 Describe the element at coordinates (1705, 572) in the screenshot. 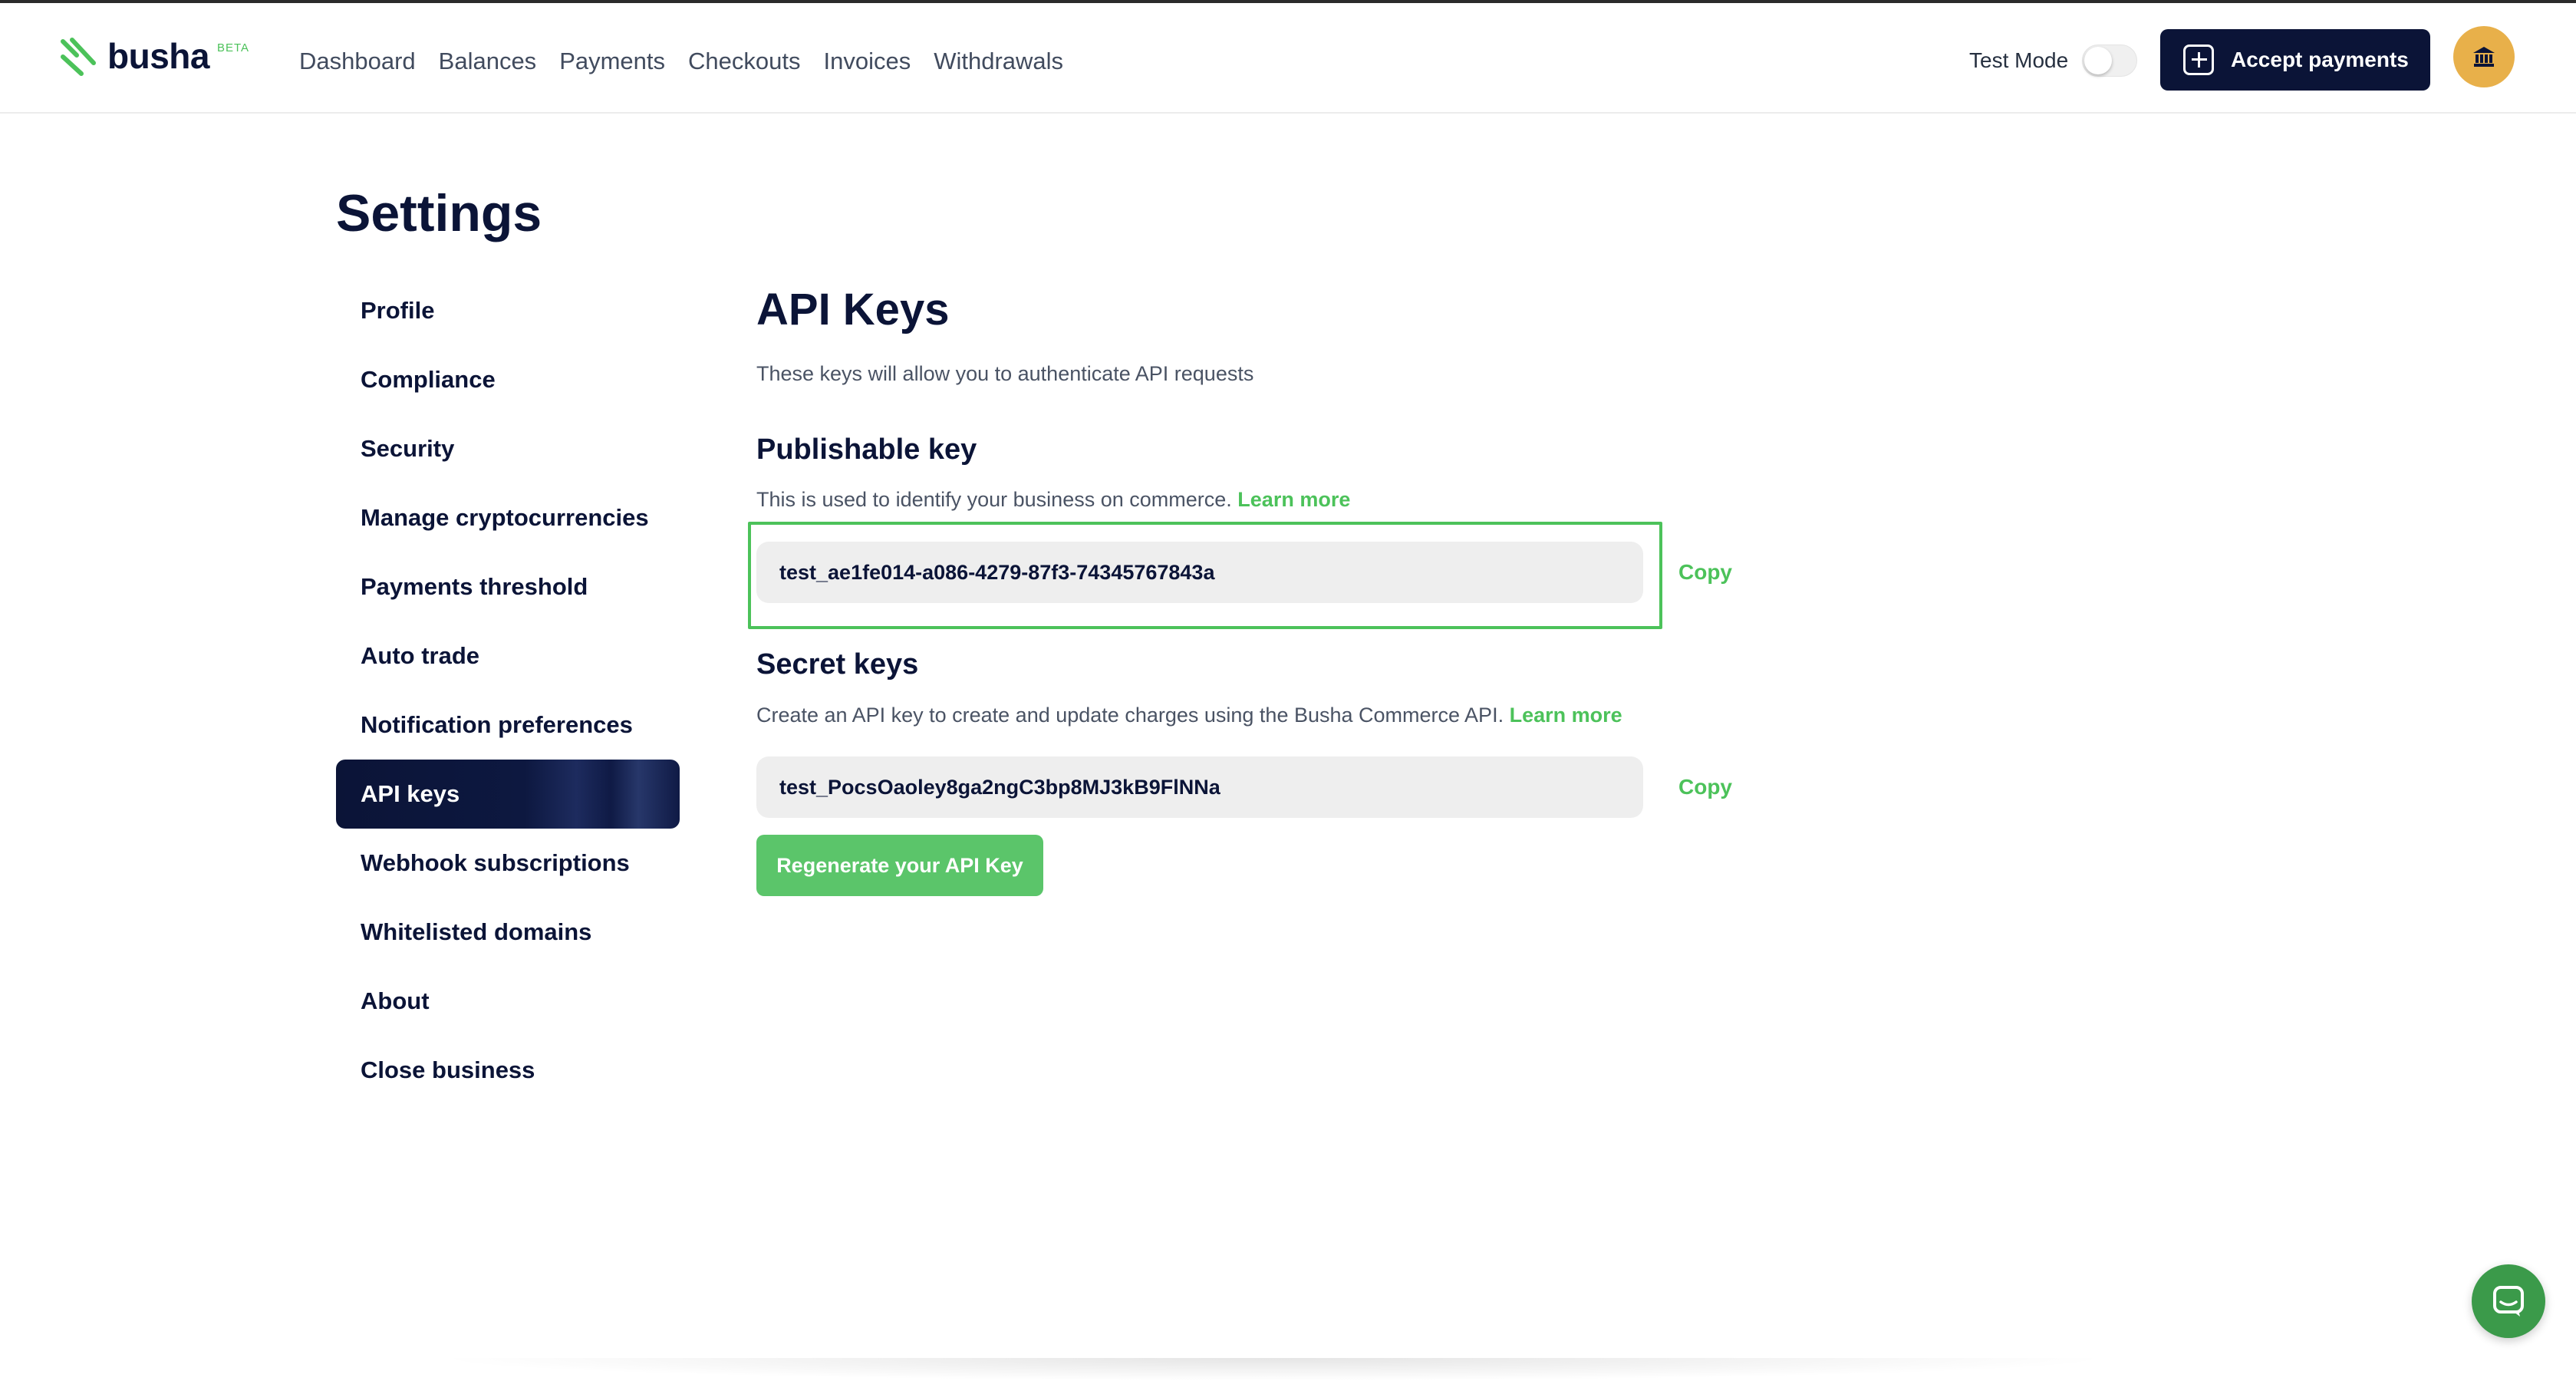

I see `copy-publishable-key-button: Copy` at that location.